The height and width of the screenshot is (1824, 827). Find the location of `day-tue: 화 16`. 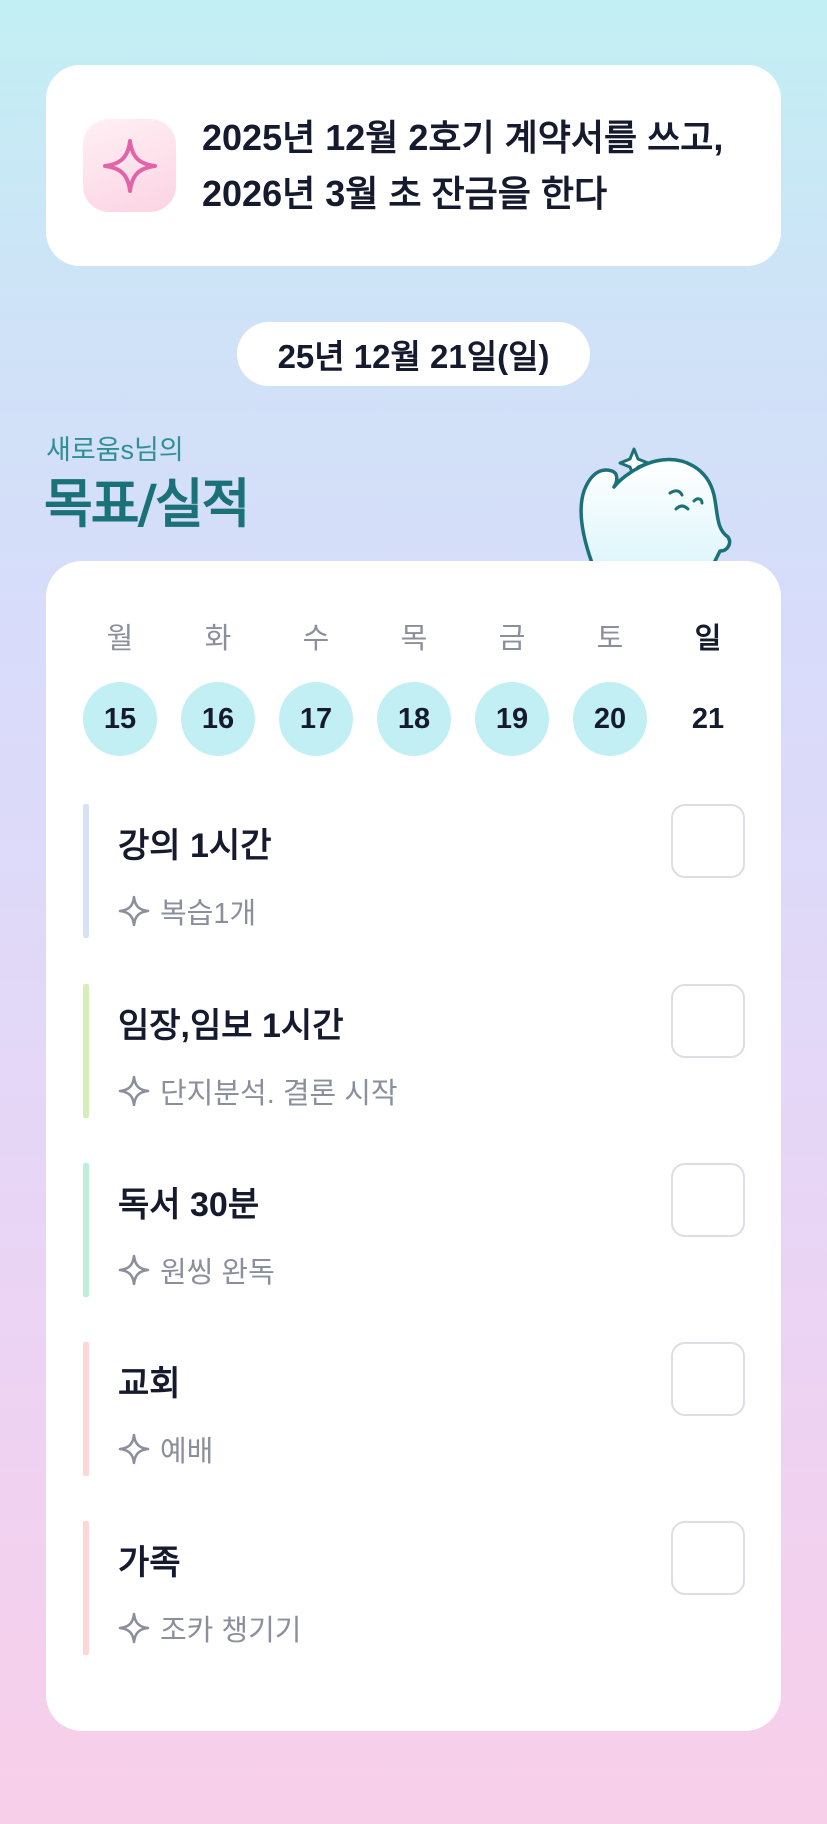

day-tue: 화 16 is located at coordinates (218, 687).